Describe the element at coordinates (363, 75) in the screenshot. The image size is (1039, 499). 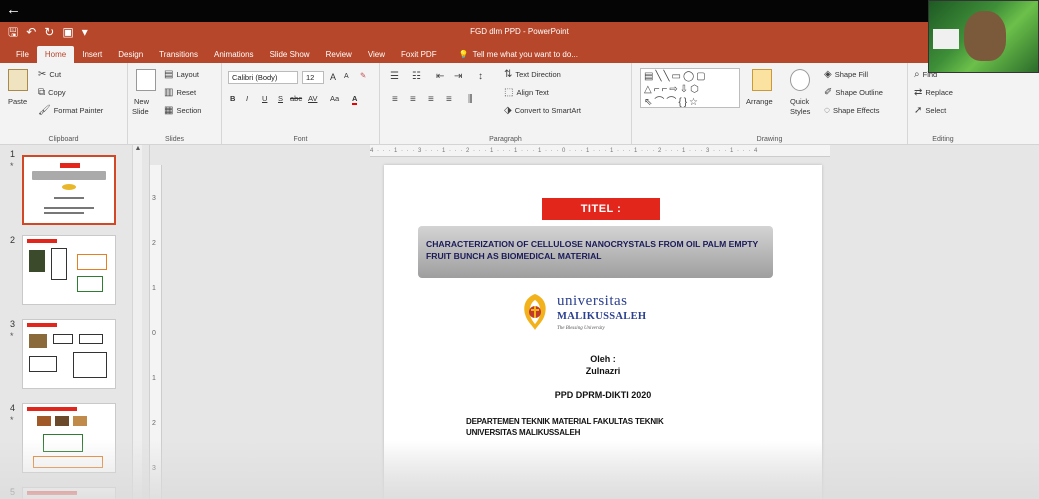
I see `clear-formatting-icon: ✎` at that location.